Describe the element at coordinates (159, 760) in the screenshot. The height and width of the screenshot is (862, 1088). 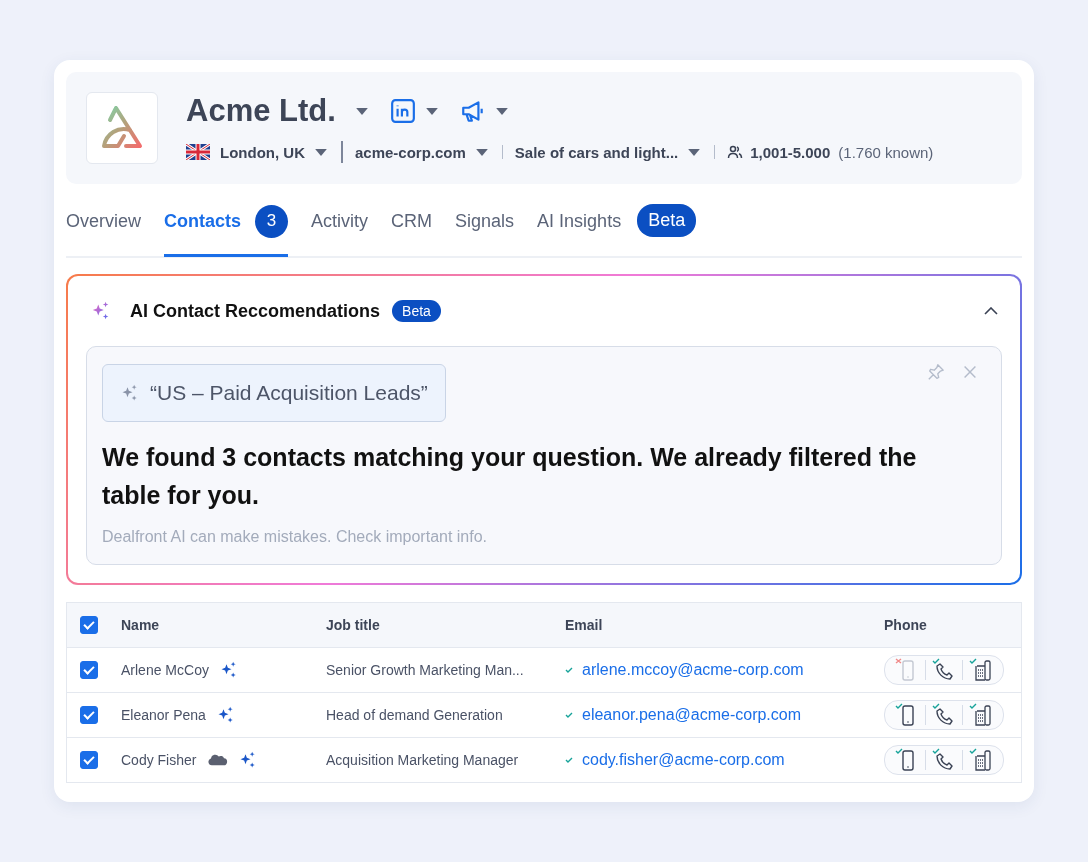
I see `contact-name: Cody Fisher` at that location.